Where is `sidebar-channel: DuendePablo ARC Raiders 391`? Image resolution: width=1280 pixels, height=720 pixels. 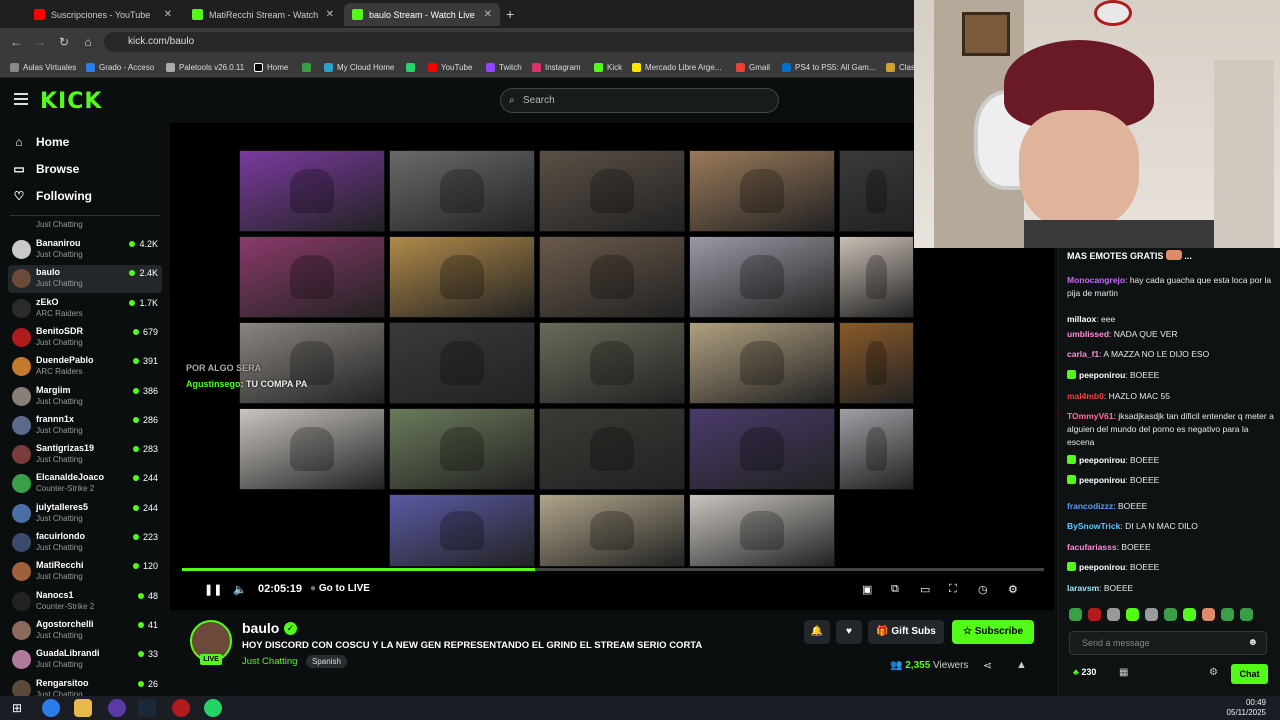
sidebar-channel: DuendePablo ARC Raiders 391 is located at coordinates (85, 367).